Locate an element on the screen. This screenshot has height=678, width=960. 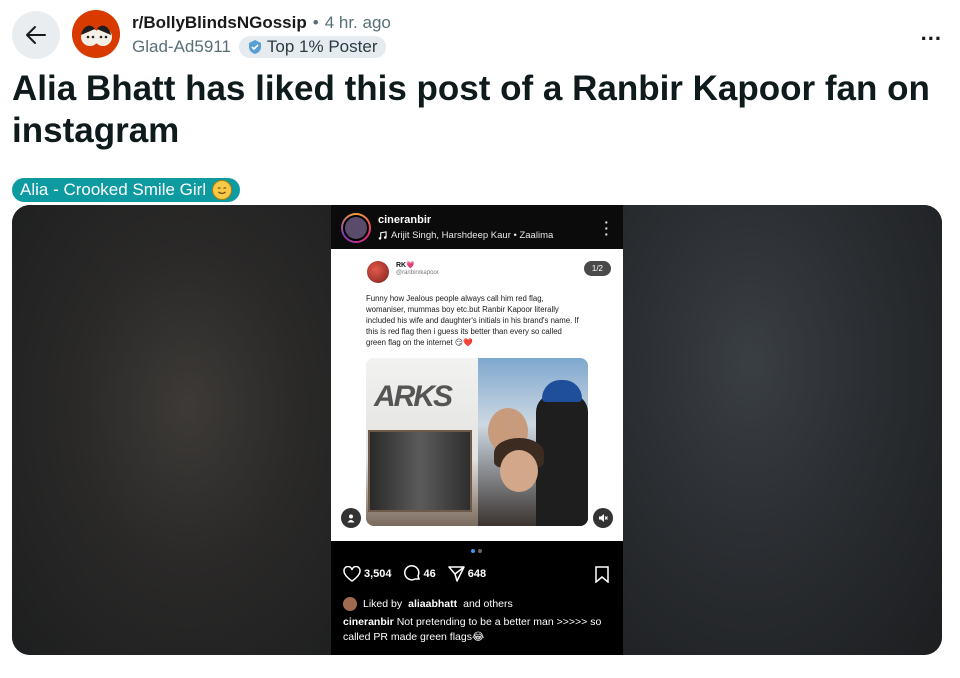
subreddit-avatar is located at coordinates (96, 34).